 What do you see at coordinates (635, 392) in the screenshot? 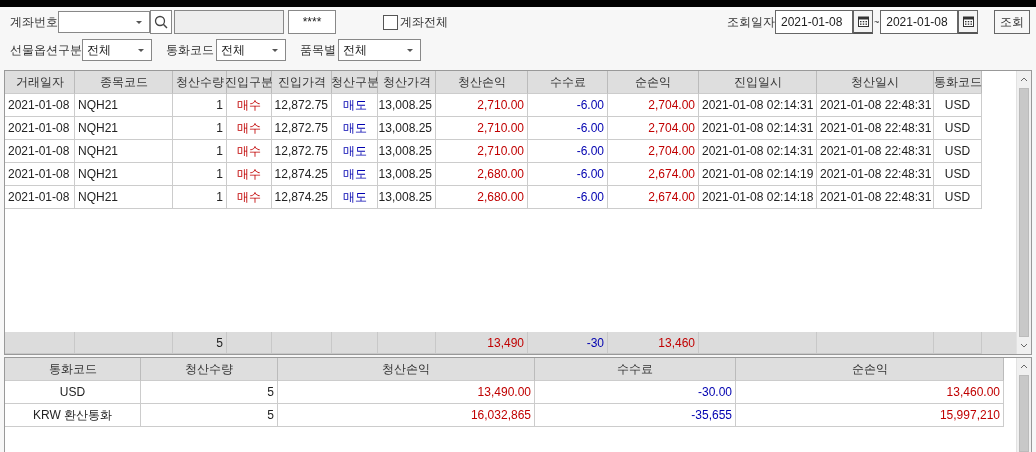
I see `table-cell: -30.00` at bounding box center [635, 392].